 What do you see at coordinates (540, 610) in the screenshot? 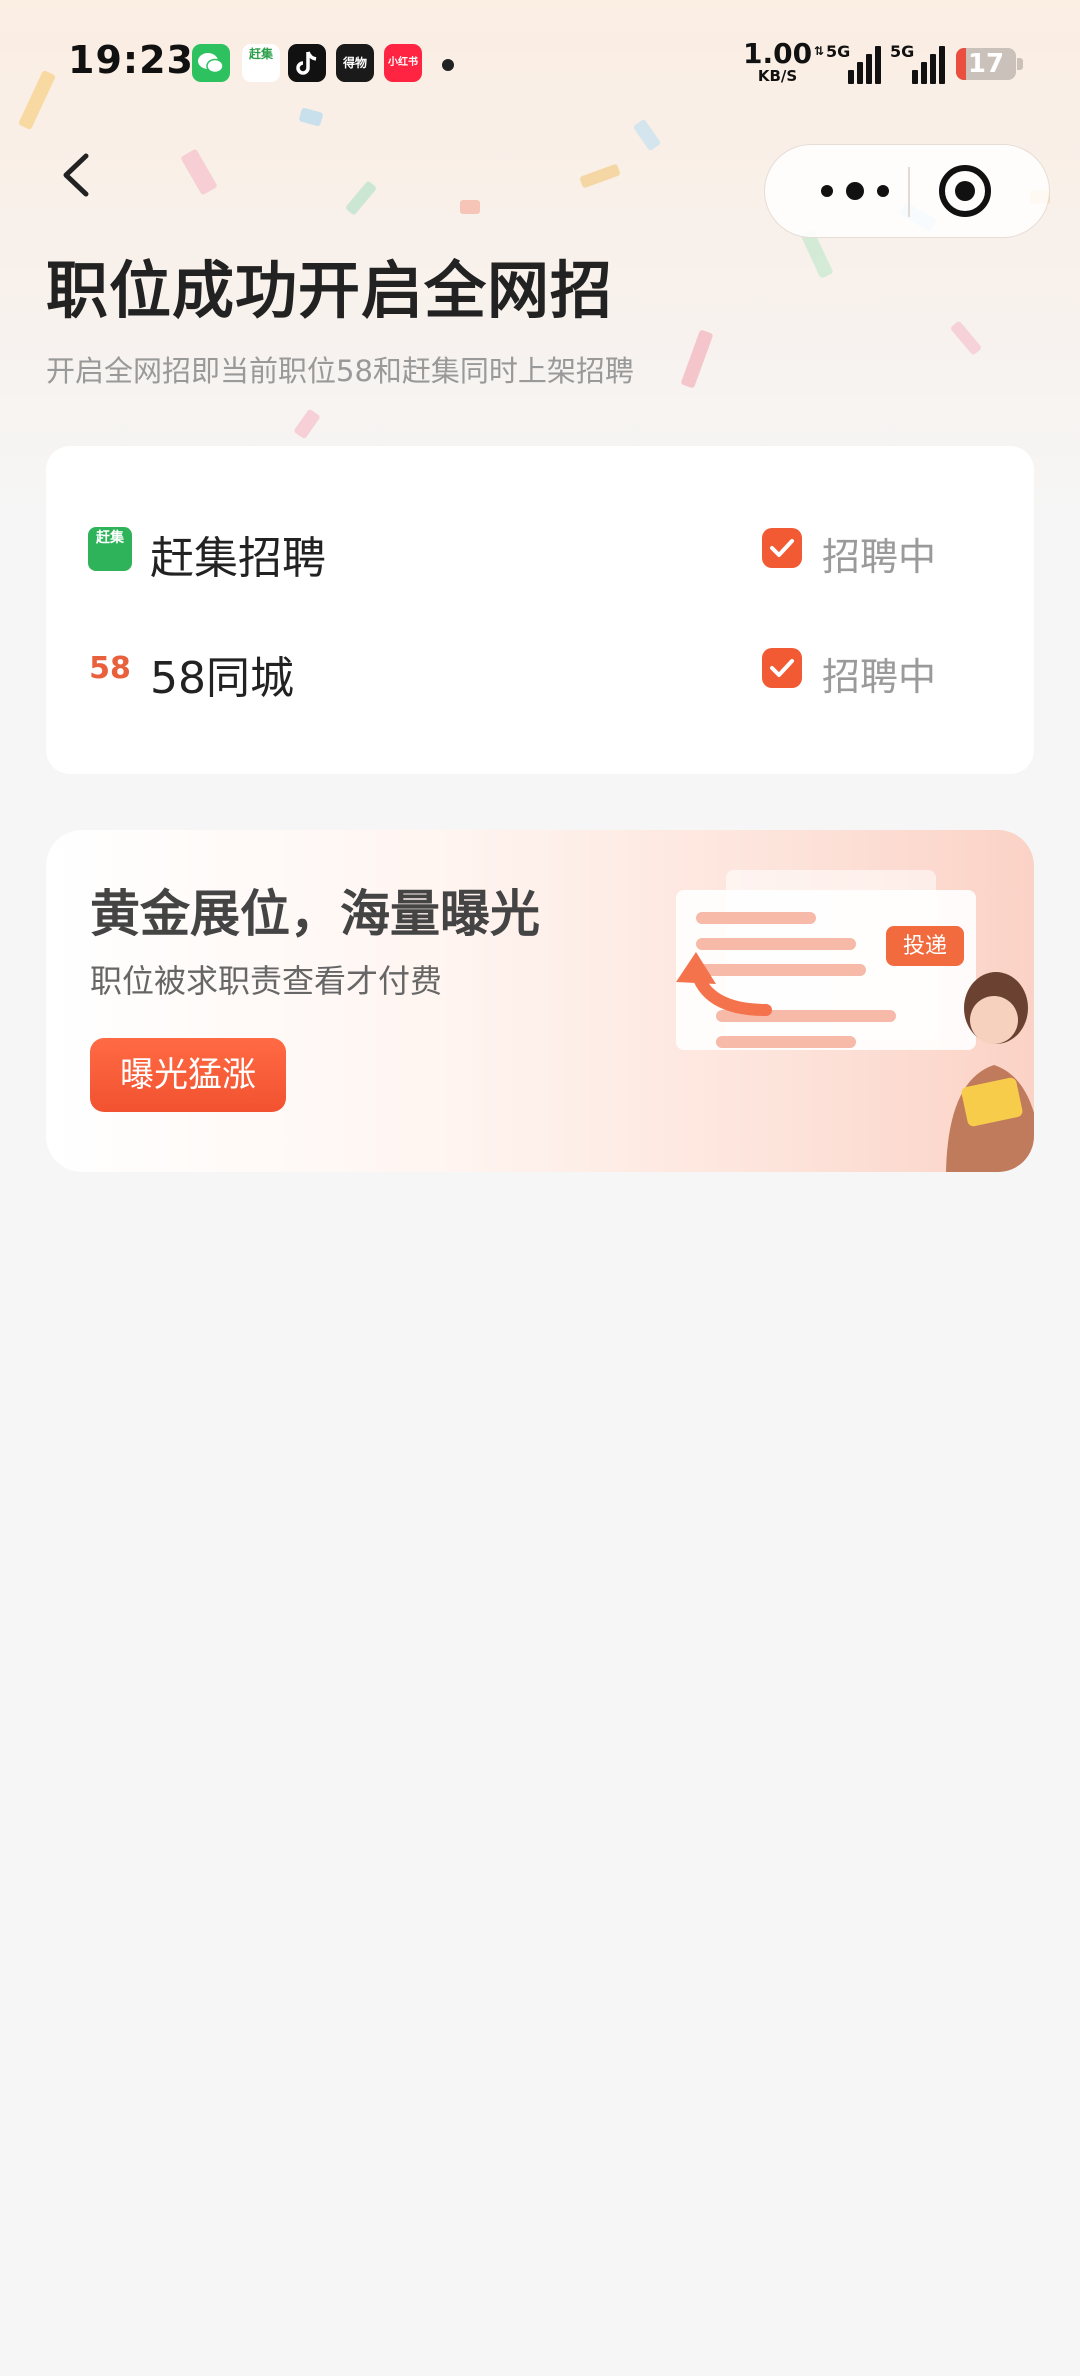
I see `platform-status-card: 赶集 赶集招聘 招聘中 58 58同城 招聘中` at bounding box center [540, 610].